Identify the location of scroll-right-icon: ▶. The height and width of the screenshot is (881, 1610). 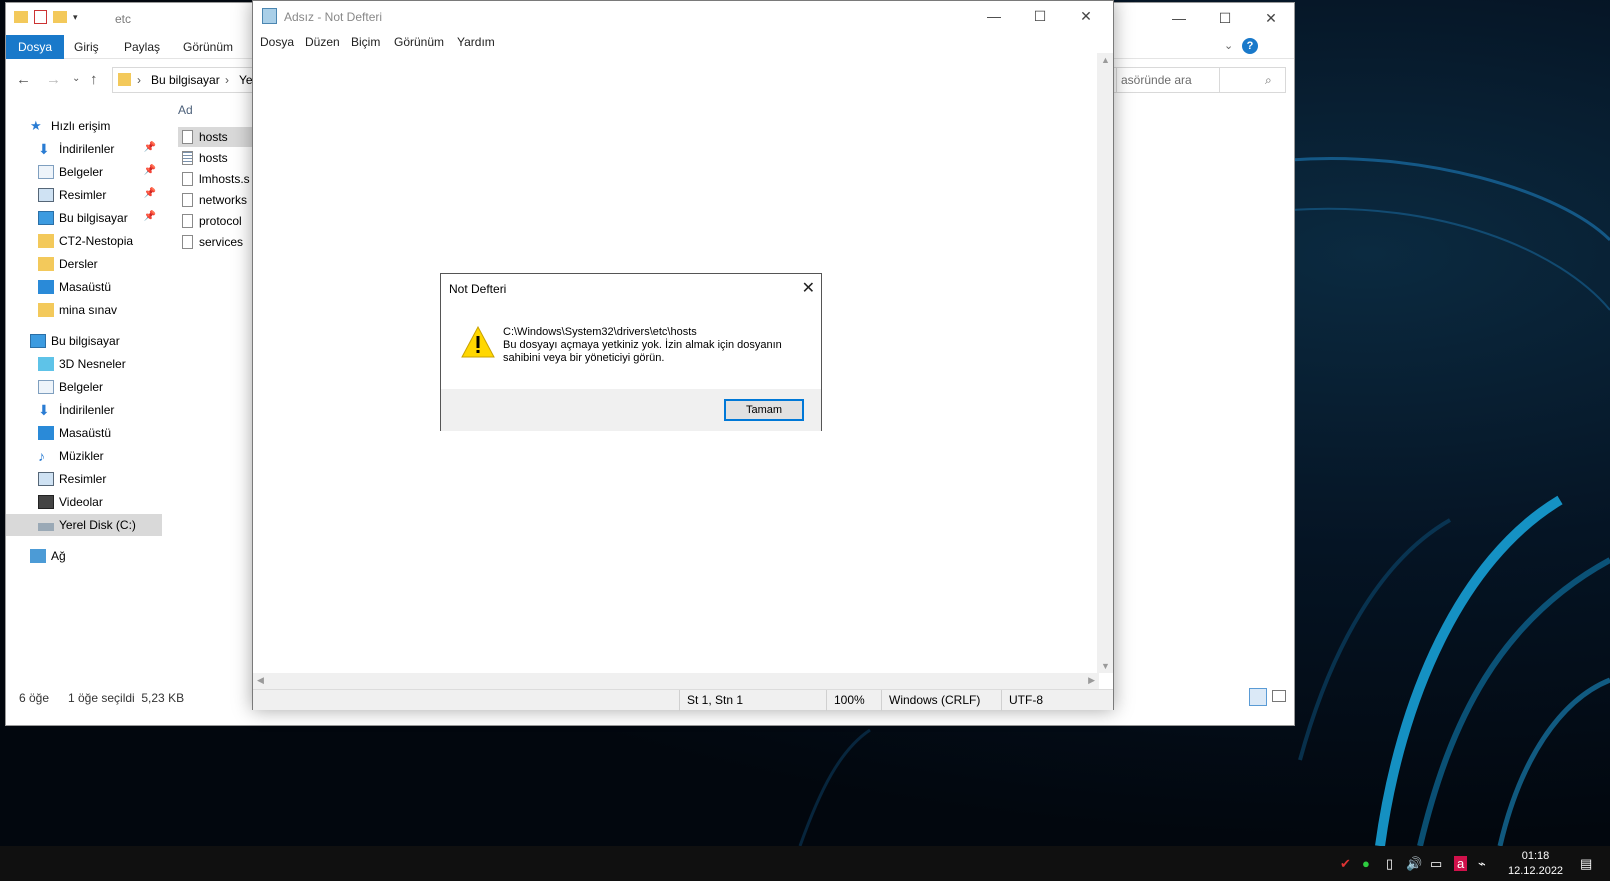
(1091, 680).